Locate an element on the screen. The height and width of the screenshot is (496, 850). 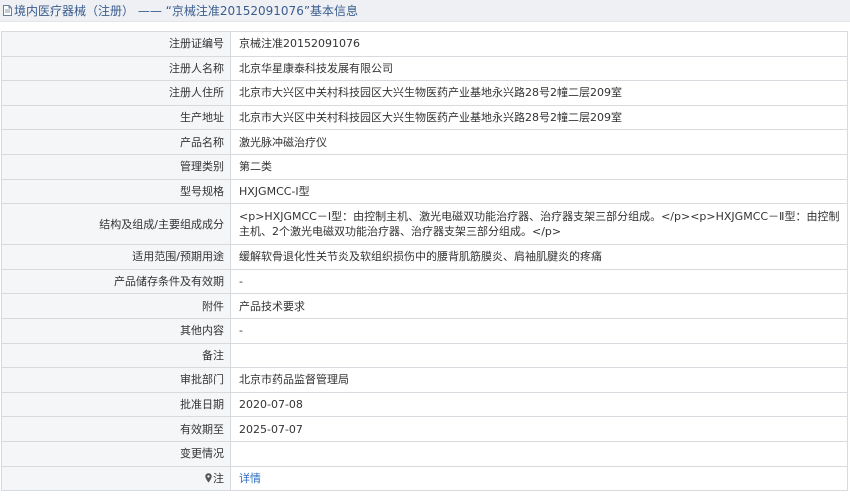
row-value-reg-no: 京械注准20152091076 is located at coordinates (539, 44).